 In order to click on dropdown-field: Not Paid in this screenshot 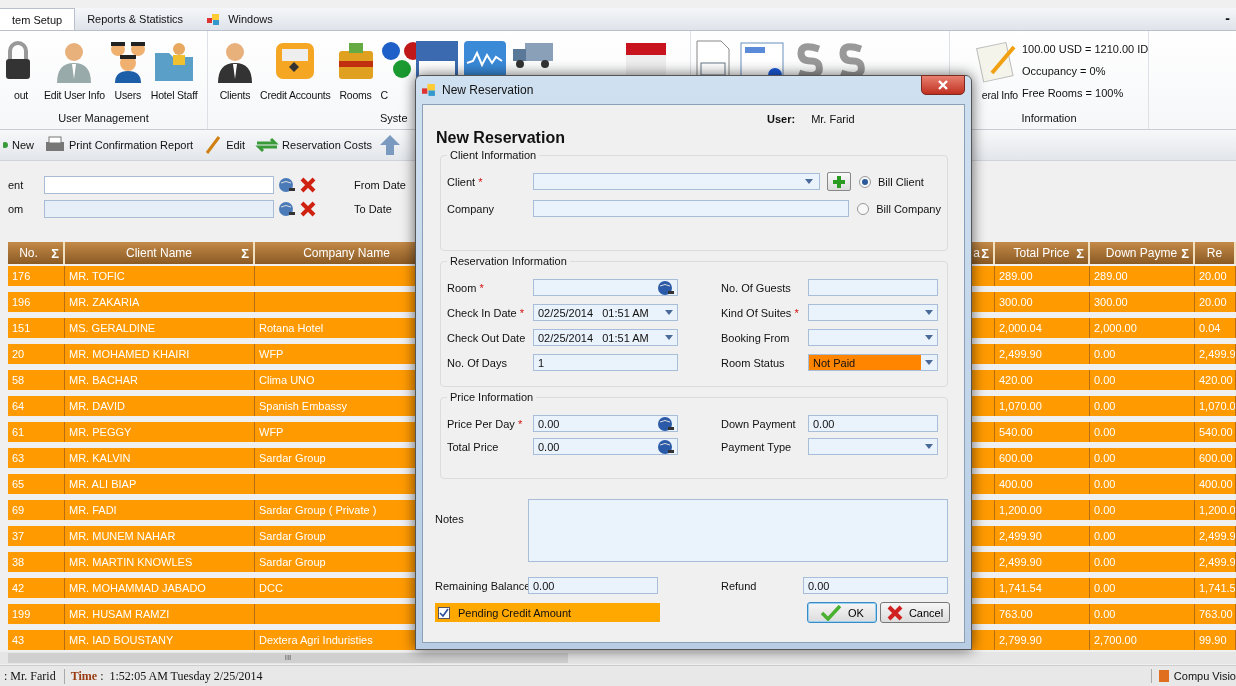, I will do `click(873, 362)`.